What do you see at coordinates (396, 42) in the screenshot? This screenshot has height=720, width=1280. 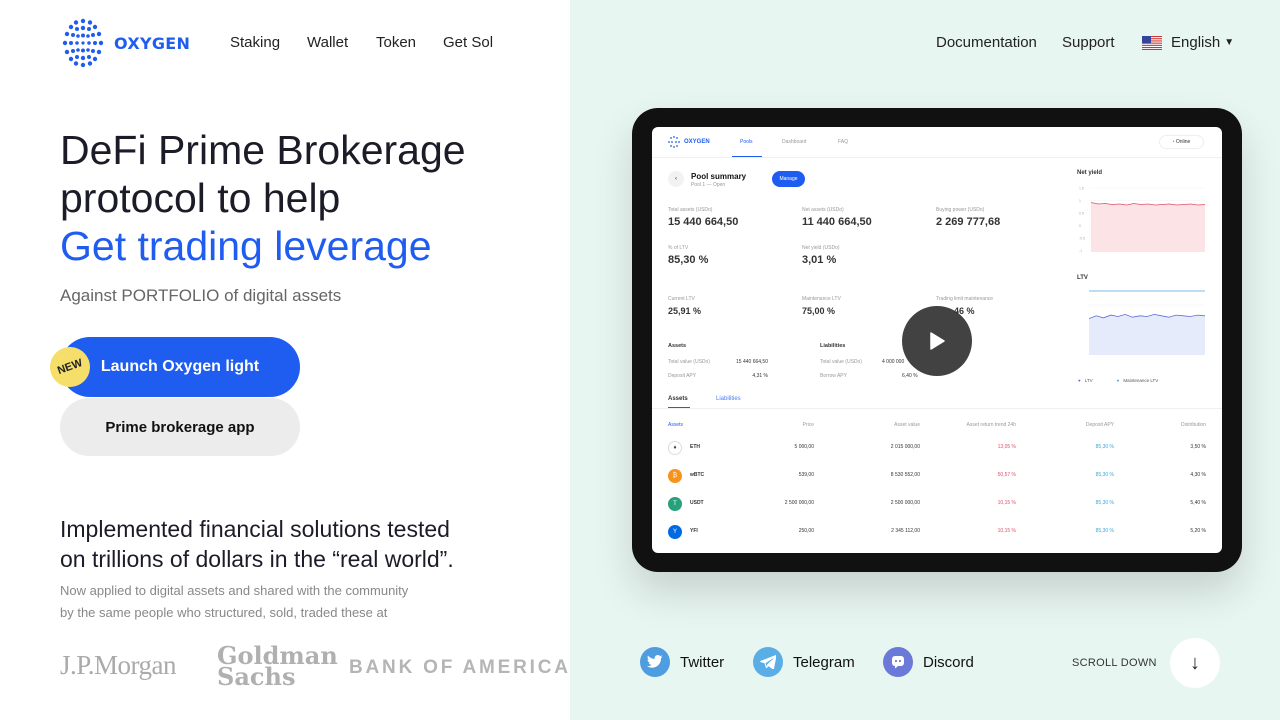 I see `nav-token: Token` at bounding box center [396, 42].